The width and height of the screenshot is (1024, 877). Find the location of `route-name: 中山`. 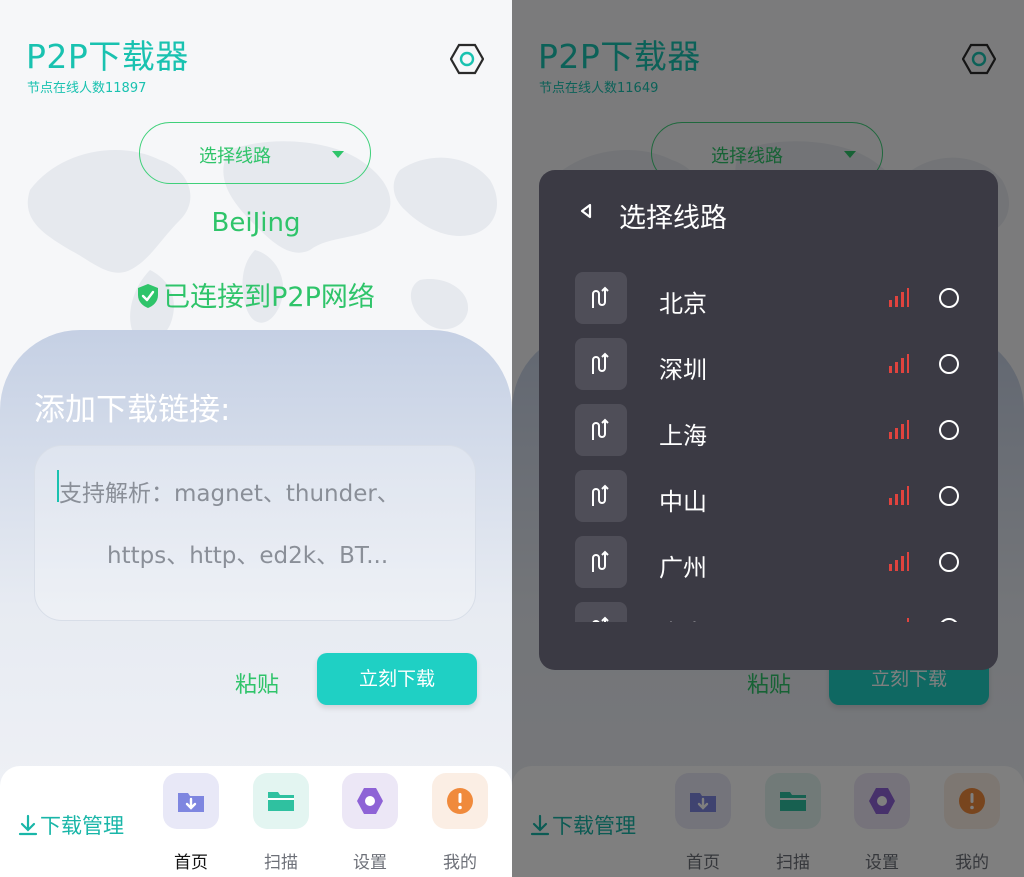

route-name: 中山 is located at coordinates (683, 502).